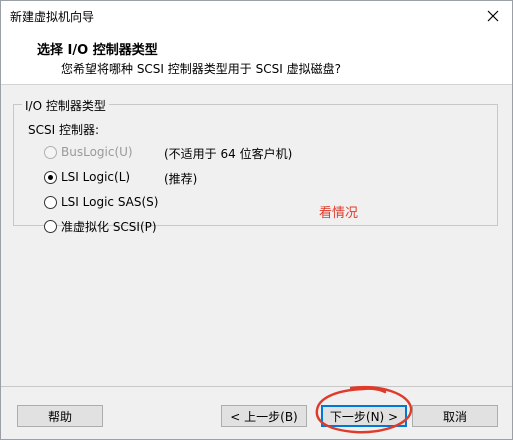  What do you see at coordinates (201, 69) in the screenshot?
I see `page-subtitle: 您希望将哪种 SCSI 控制器类型用于 SCSI 虚拟磁盘?` at bounding box center [201, 69].